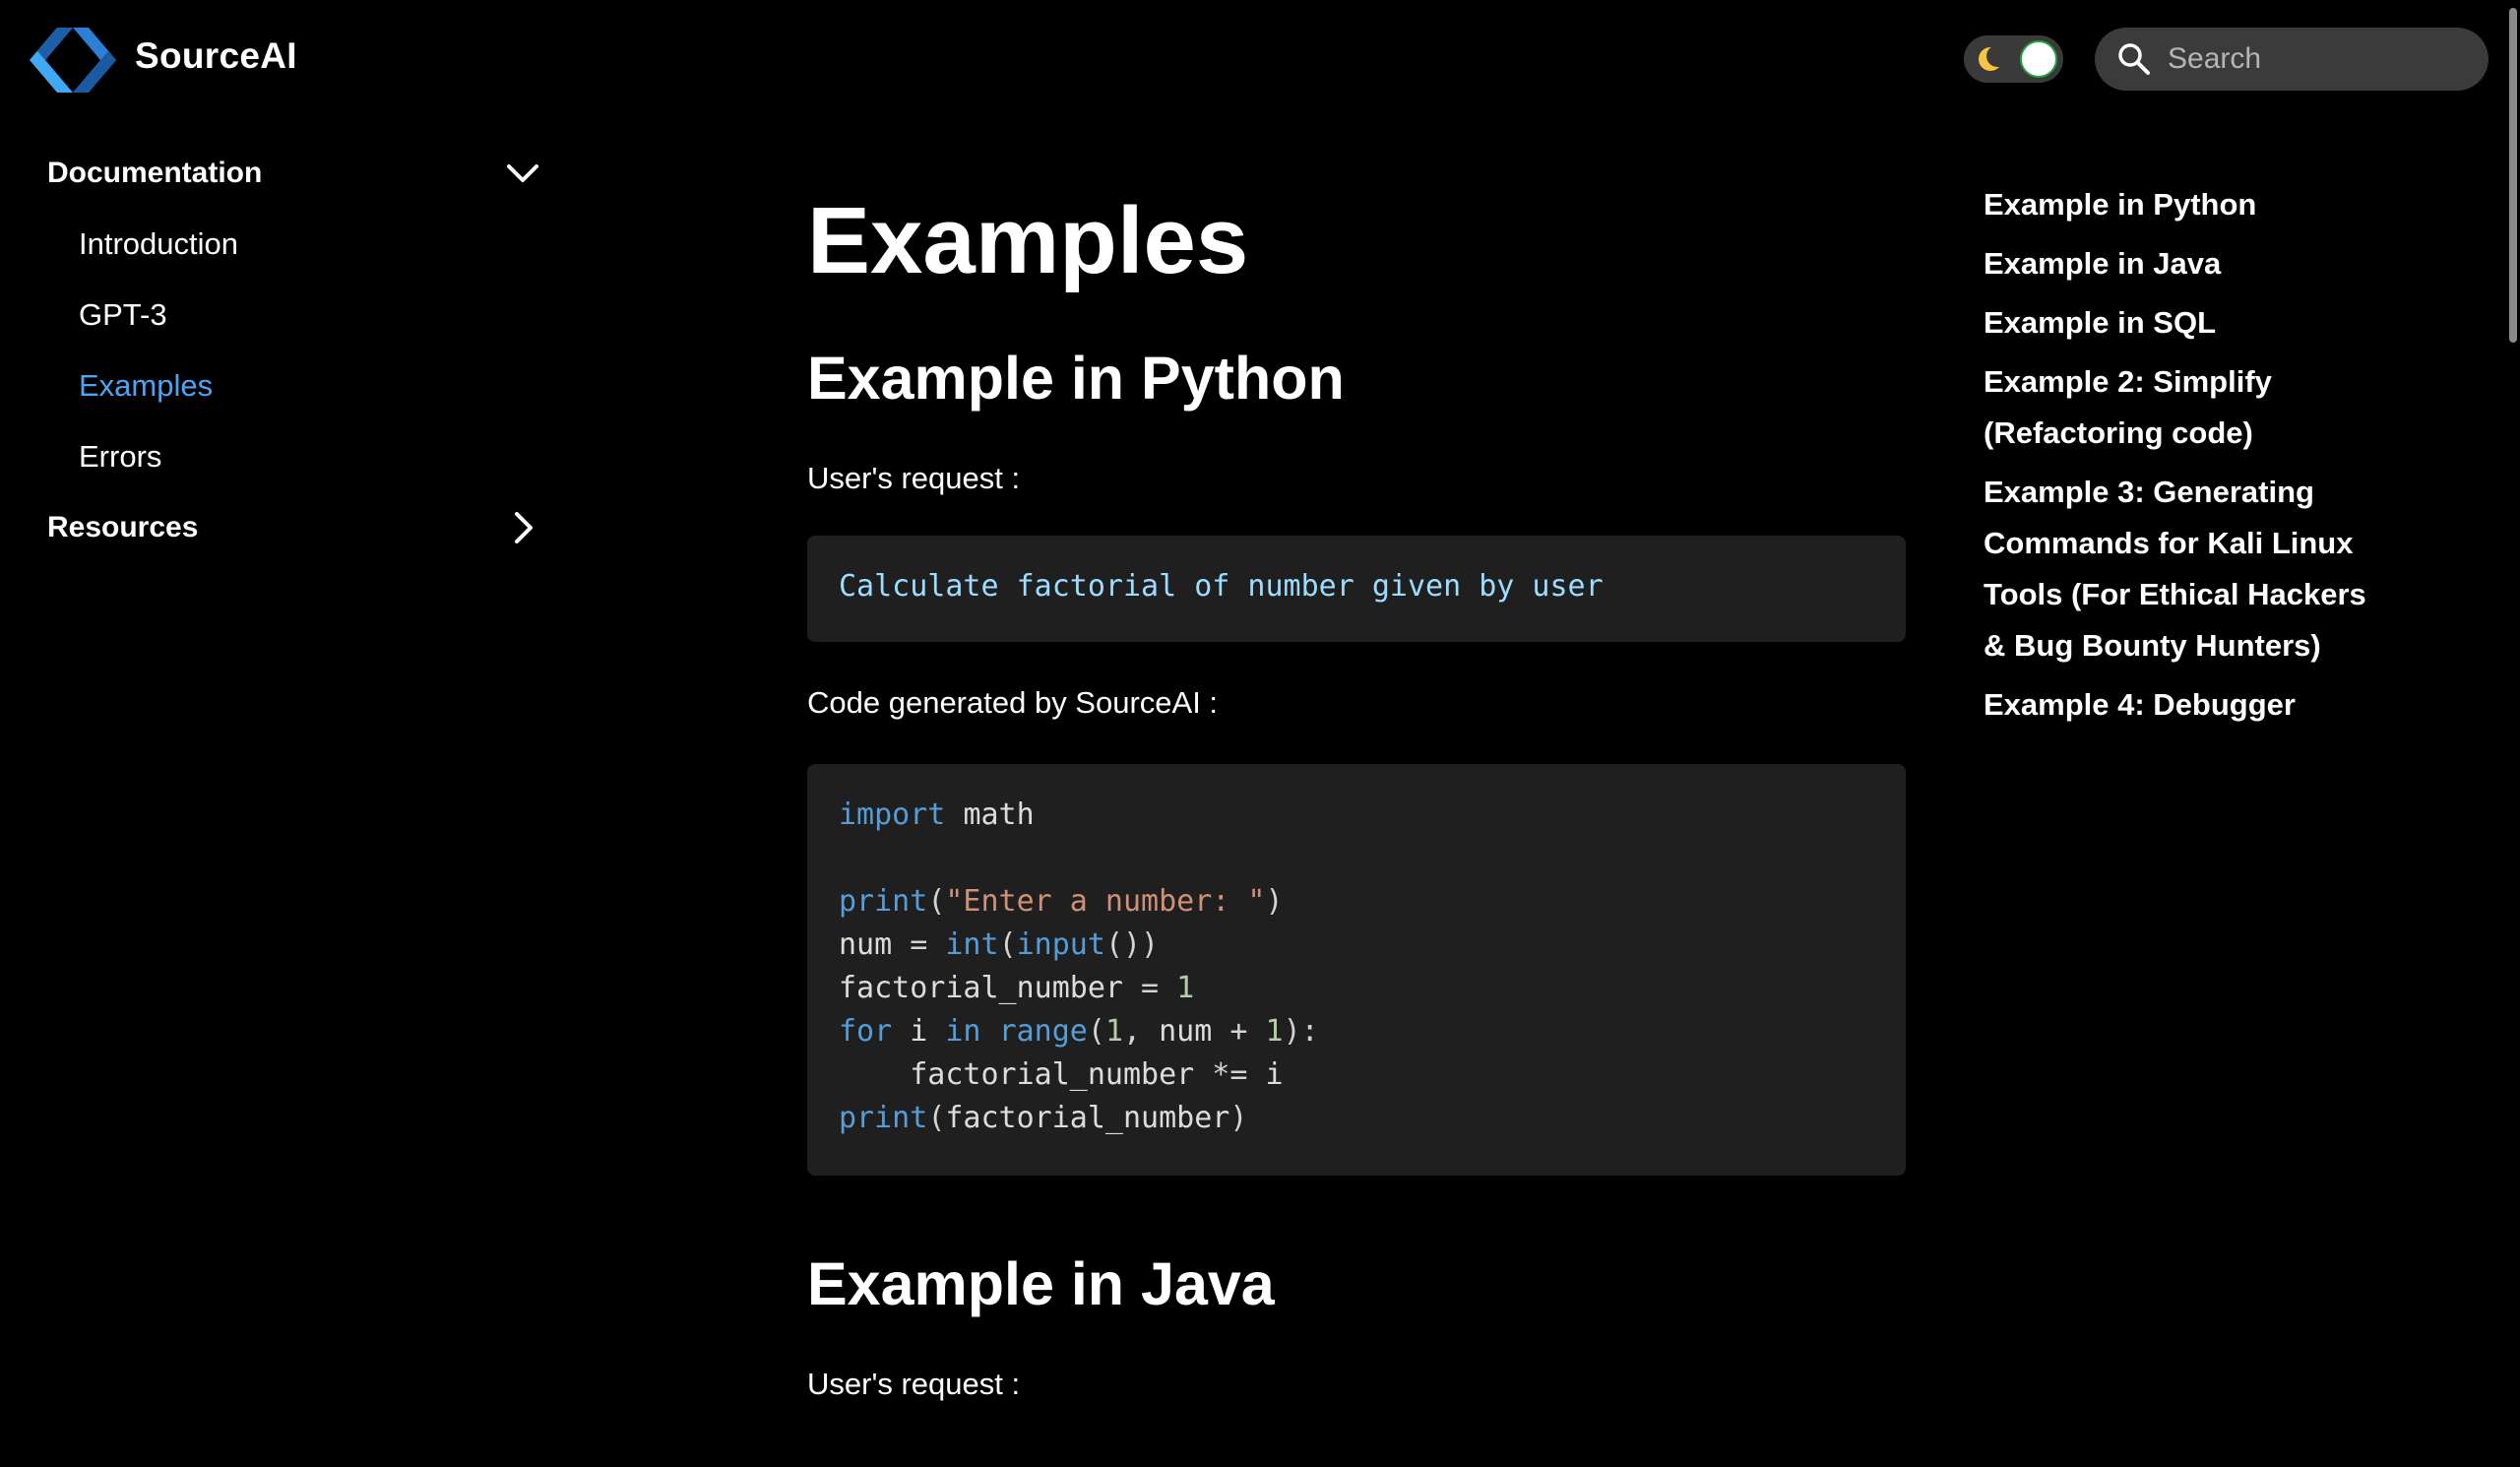  Describe the element at coordinates (1097, 1074) in the screenshot. I see `code-line: factorial_number *= i` at that location.